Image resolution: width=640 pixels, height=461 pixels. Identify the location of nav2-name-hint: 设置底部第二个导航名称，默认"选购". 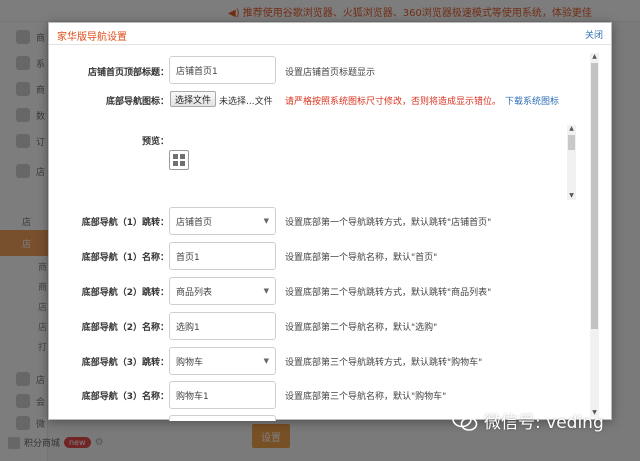
(361, 328).